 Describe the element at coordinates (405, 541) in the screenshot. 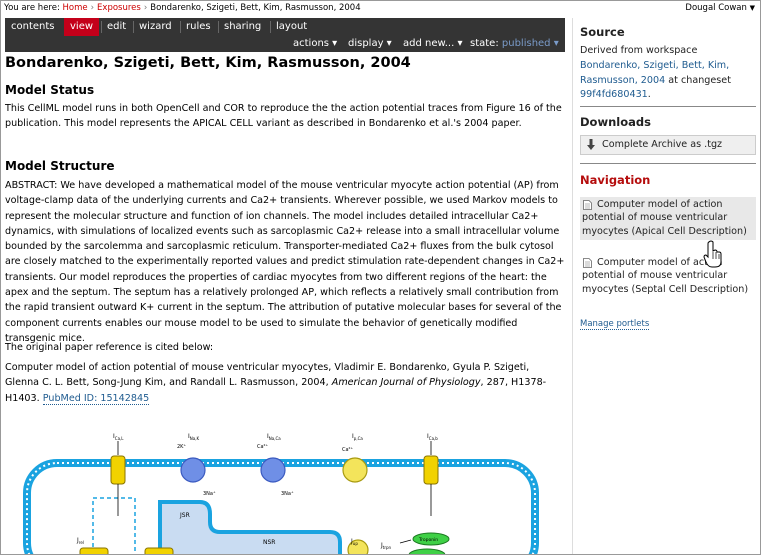

I see `troponin-arrow` at that location.